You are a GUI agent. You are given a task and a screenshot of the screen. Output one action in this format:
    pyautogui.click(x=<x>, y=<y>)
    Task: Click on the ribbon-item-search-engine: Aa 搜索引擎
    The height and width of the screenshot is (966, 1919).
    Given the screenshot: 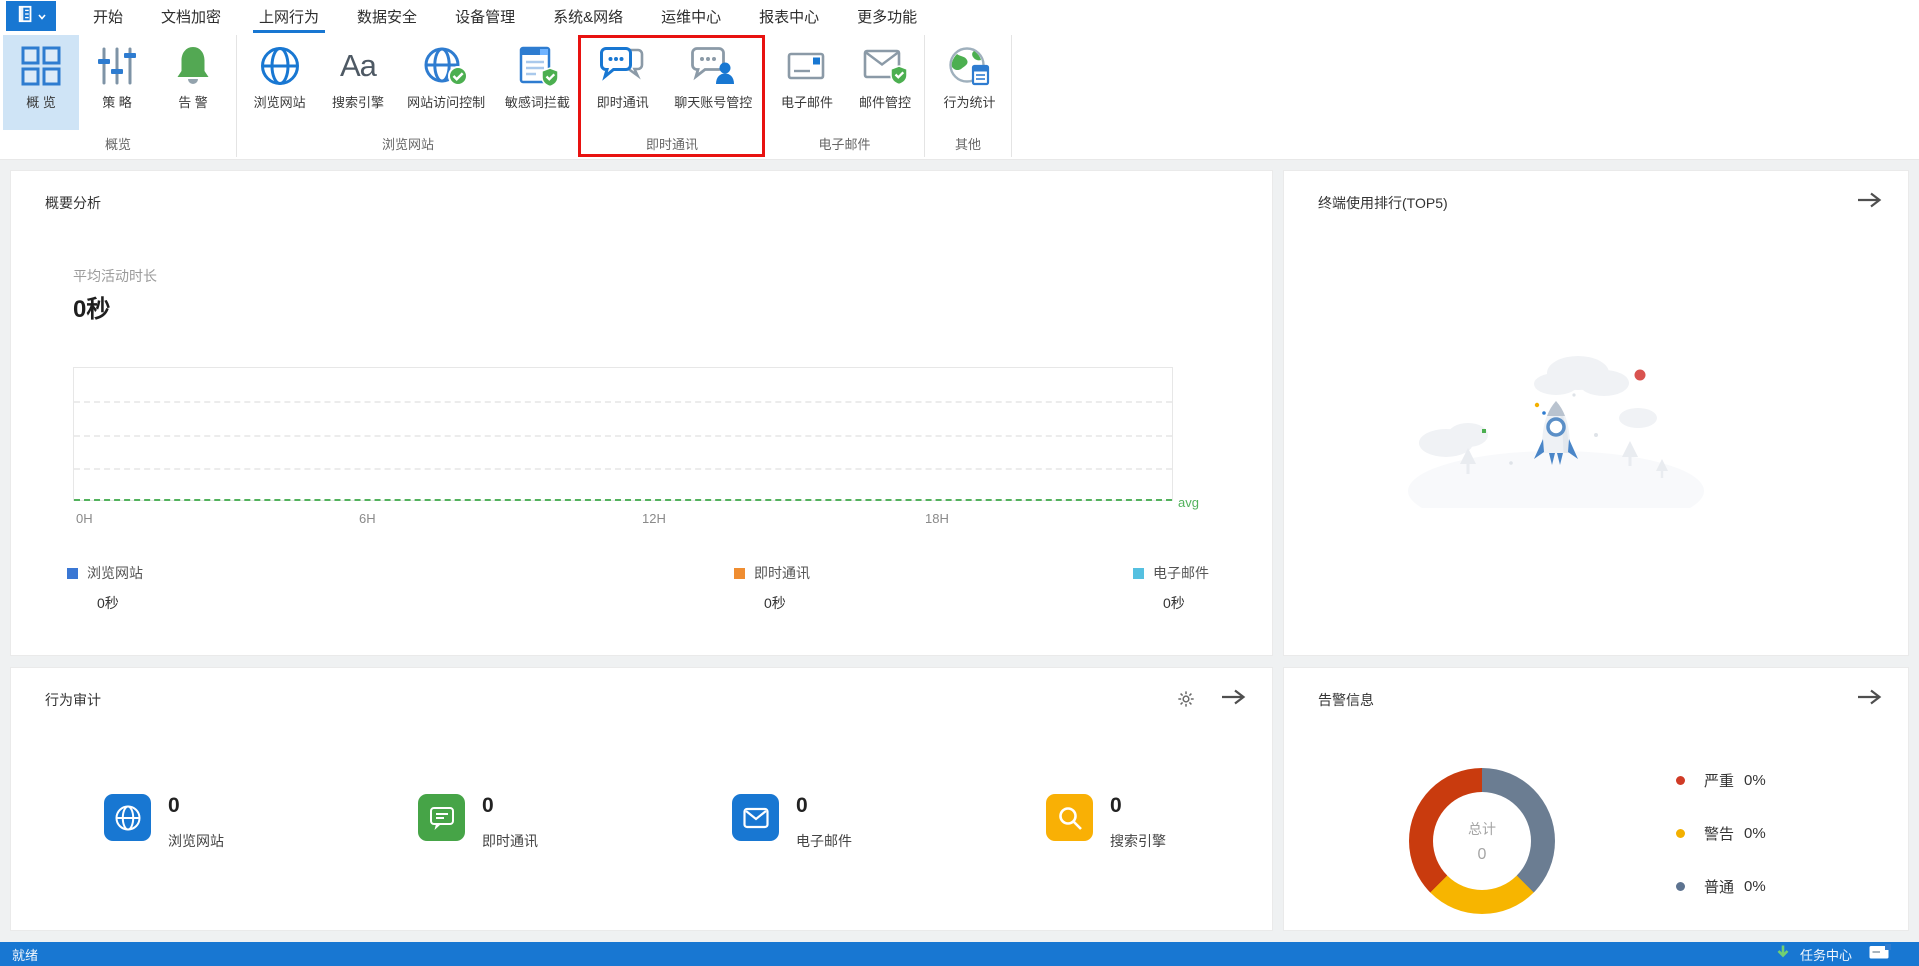 What is the action you would take?
    pyautogui.click(x=357, y=82)
    